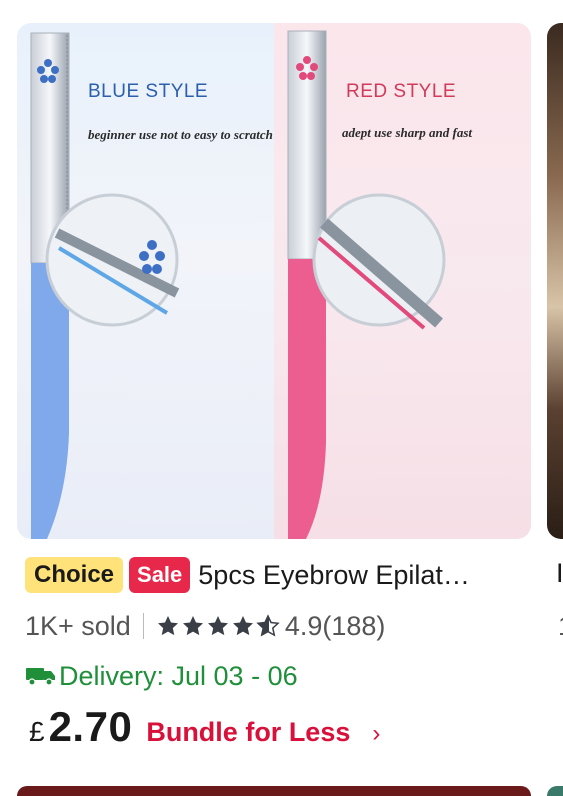 The image size is (563, 796). I want to click on below-next-product-peek, so click(555, 791).